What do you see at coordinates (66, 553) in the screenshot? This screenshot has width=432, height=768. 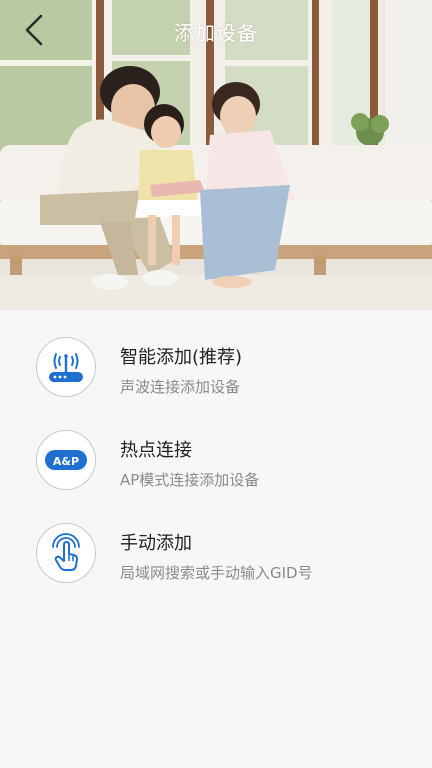 I see `tap-hand-icon` at bounding box center [66, 553].